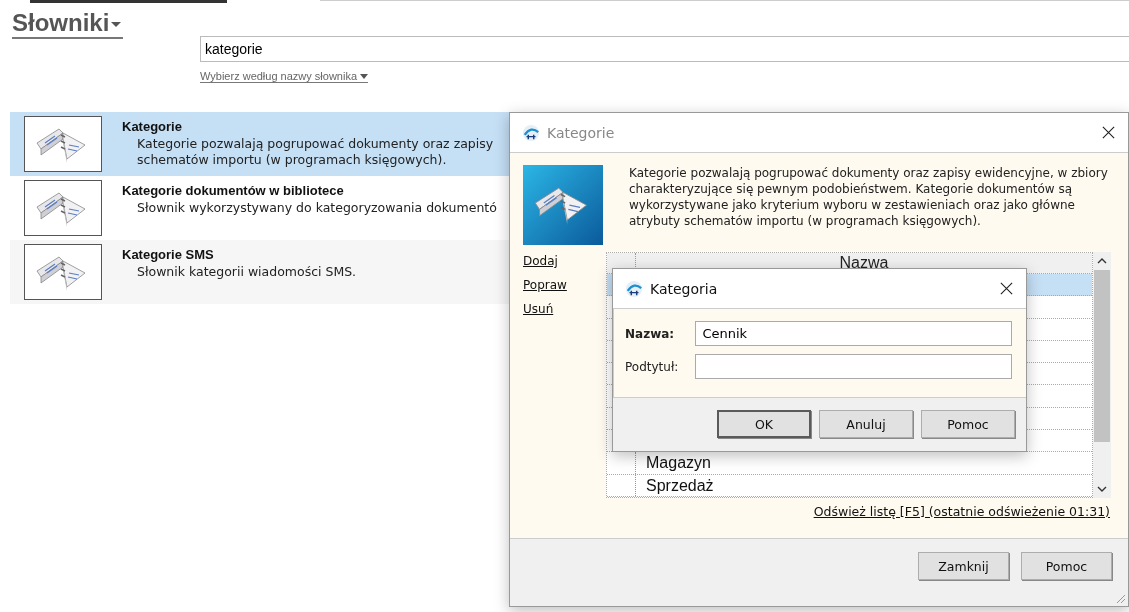  Describe the element at coordinates (247, 272) in the screenshot. I see `dictionary-description: Słownik kategorii wiadomości SMS.` at that location.